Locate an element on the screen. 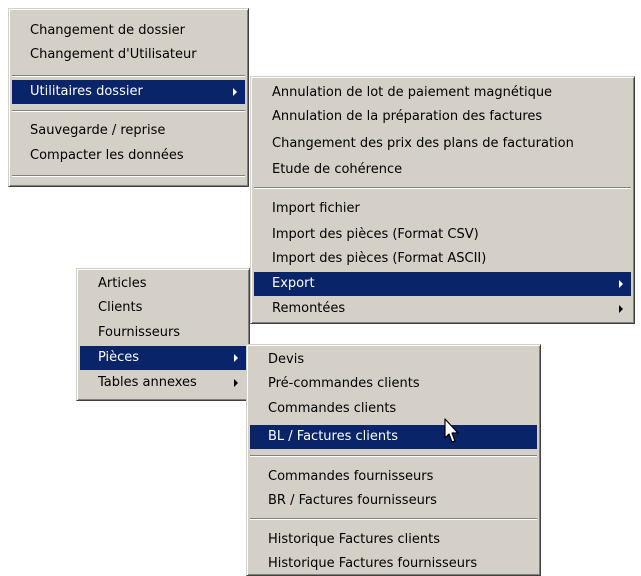 This screenshot has height=576, width=641. menu-item-export: Export is located at coordinates (442, 284).